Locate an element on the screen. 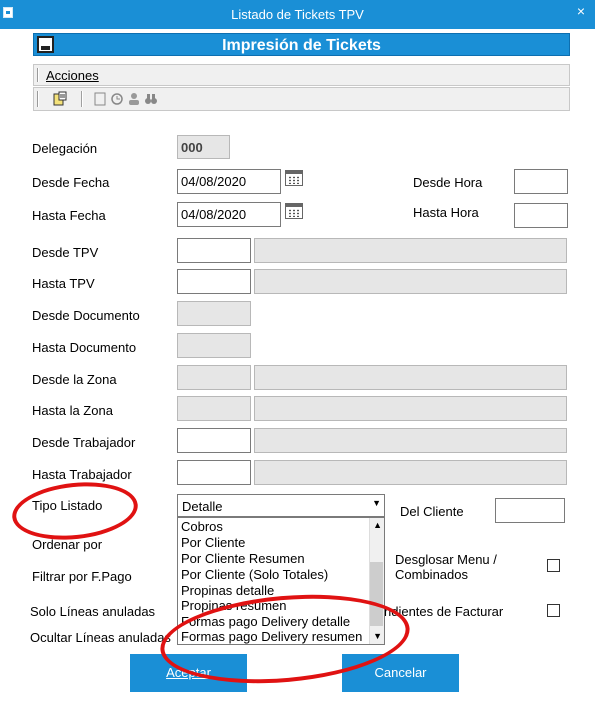  desde-zona-label: Desde la Zona is located at coordinates (74, 379).